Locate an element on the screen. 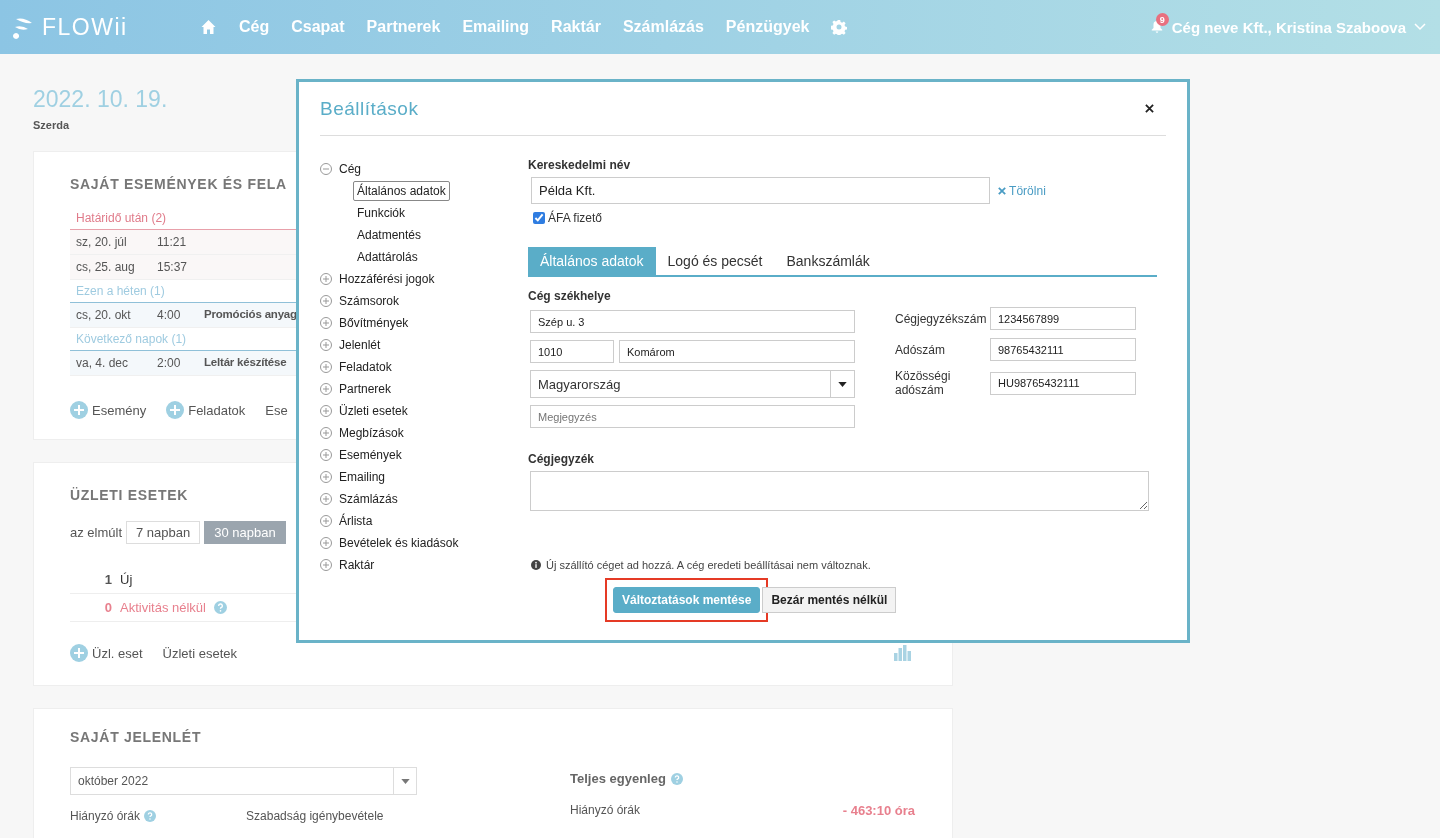 The width and height of the screenshot is (1440, 838). tree-item: Események is located at coordinates (370, 455).